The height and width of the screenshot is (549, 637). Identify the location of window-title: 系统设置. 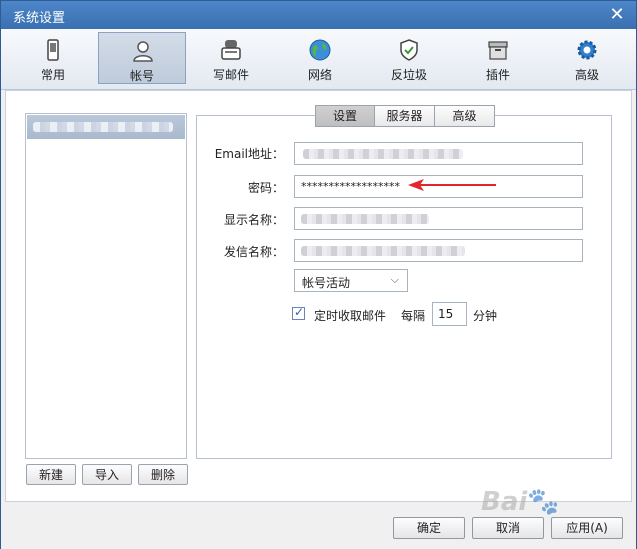
(39, 18).